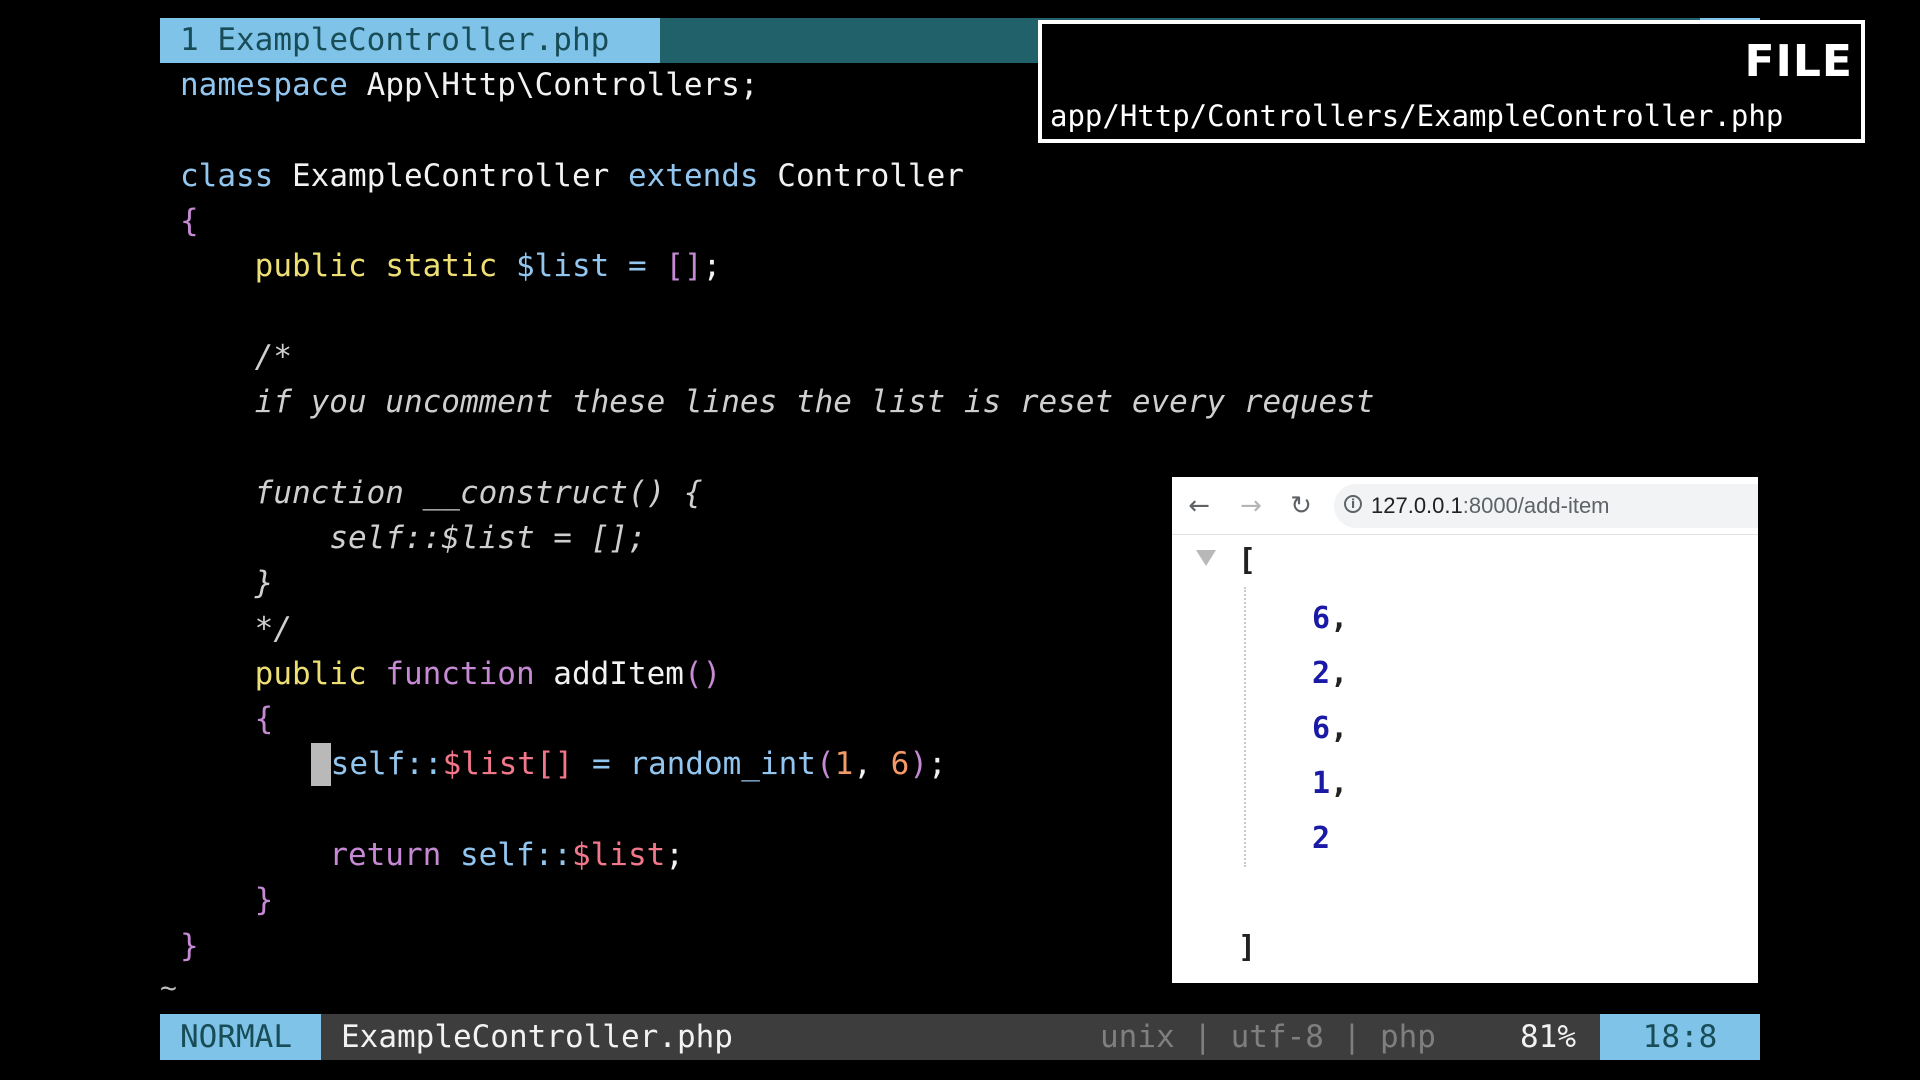  Describe the element at coordinates (320, 765) in the screenshot. I see `text-cursor` at that location.